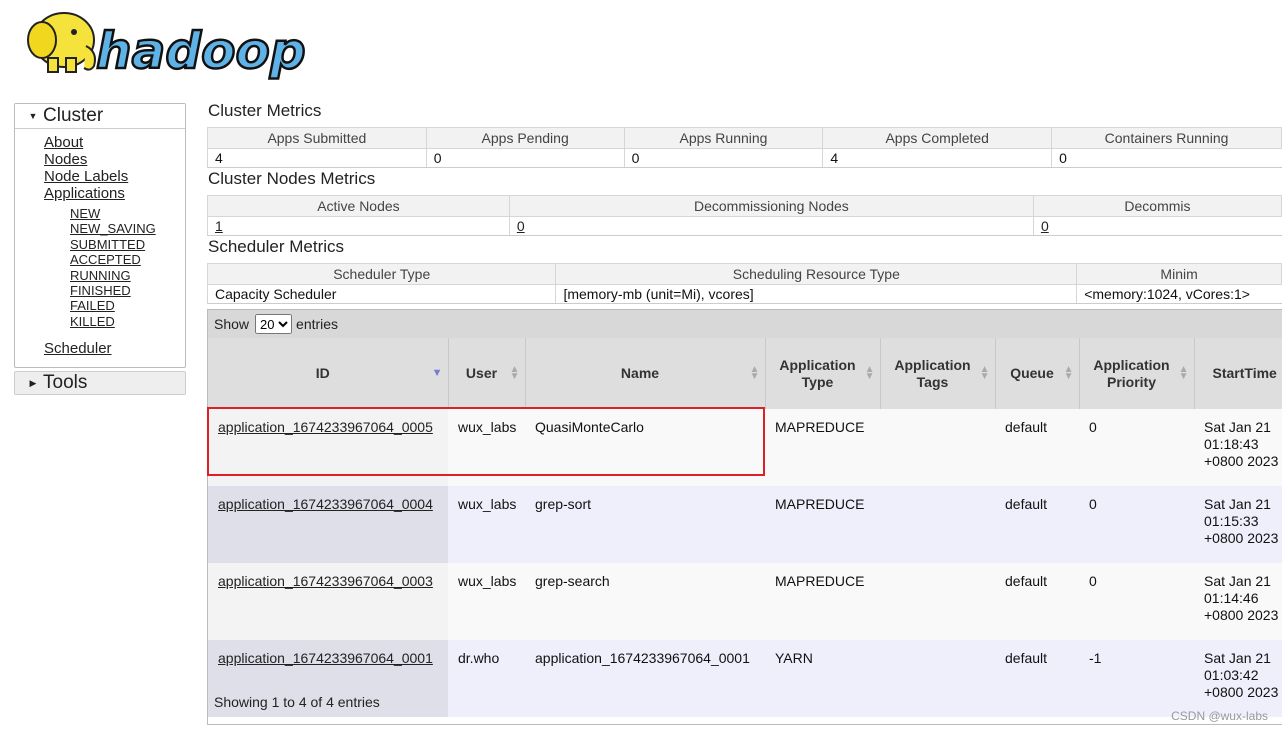 This screenshot has height=731, width=1282. I want to click on column-header-user: User ▲ ▼, so click(487, 373).